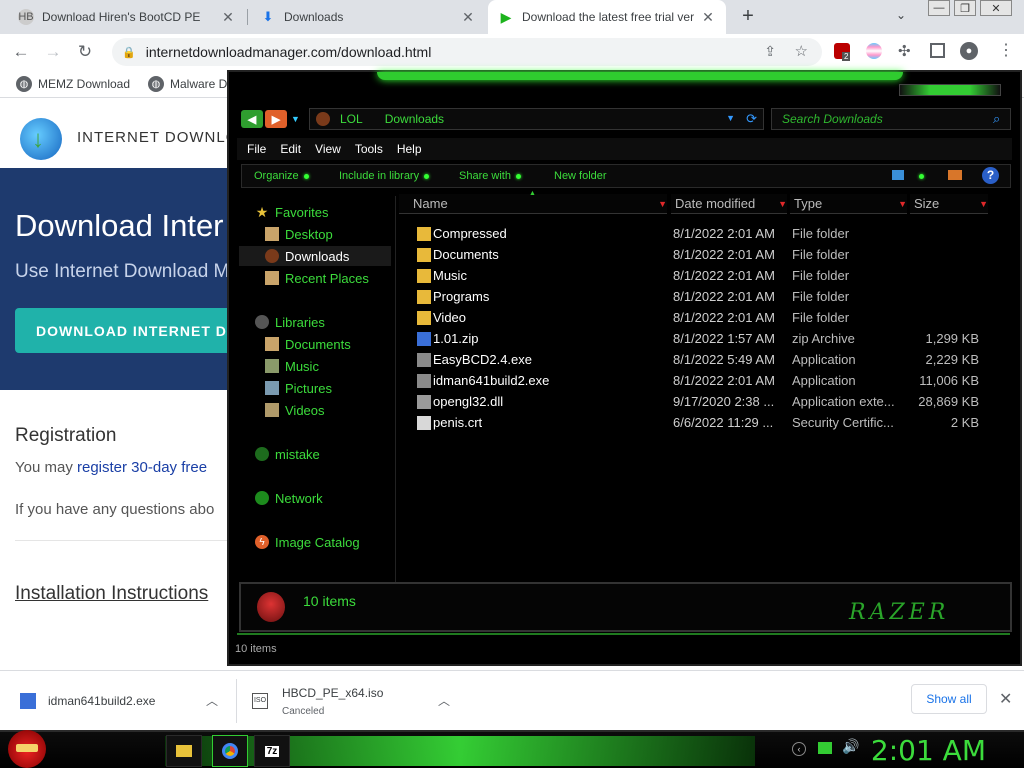 This screenshot has width=1024, height=768. What do you see at coordinates (187, 84) in the screenshot?
I see `bookmark-malware: ◍ Malware D` at bounding box center [187, 84].